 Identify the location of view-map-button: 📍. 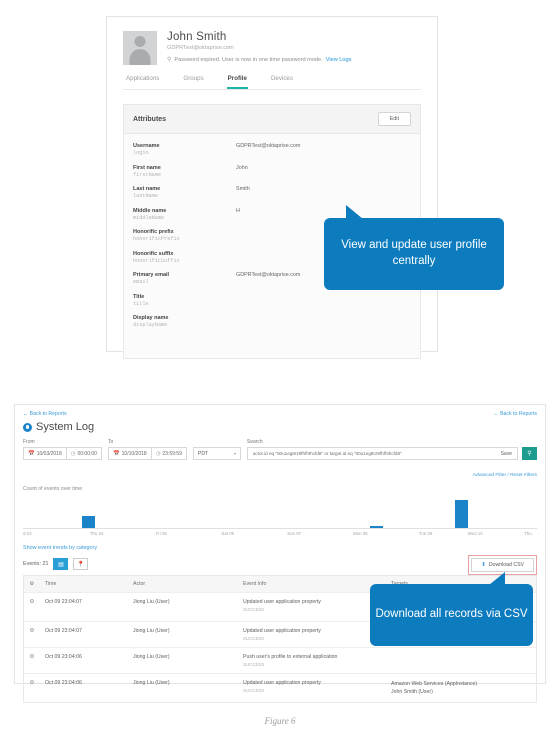
(81, 564).